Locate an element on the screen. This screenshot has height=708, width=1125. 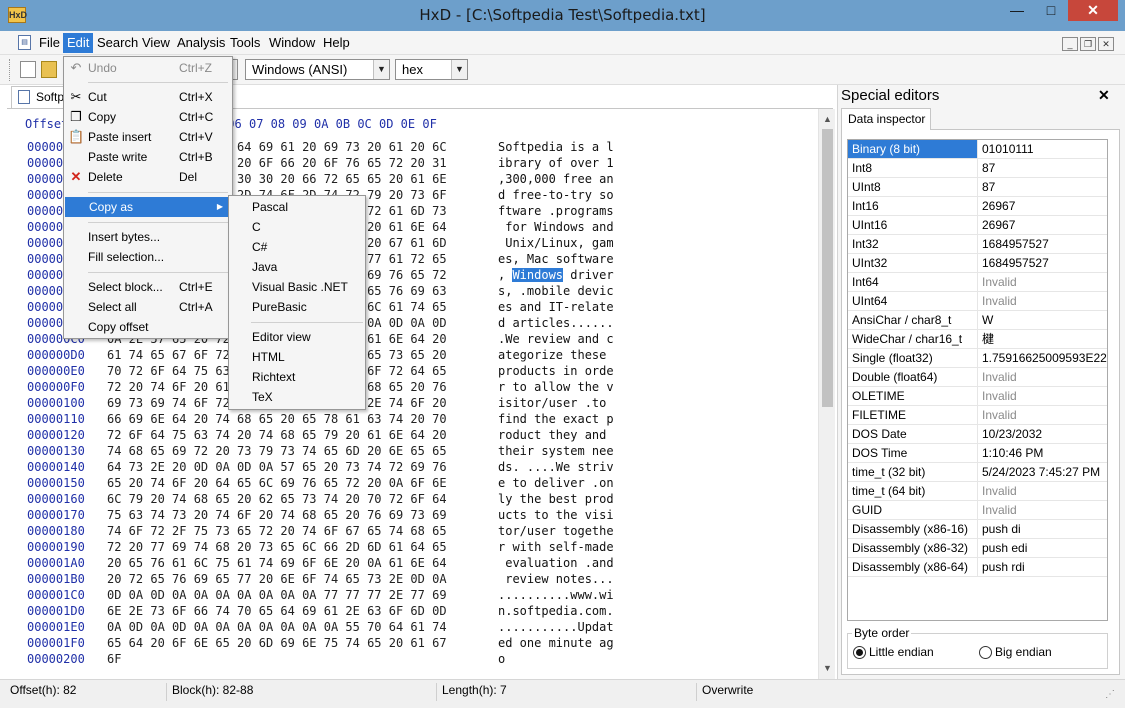
text-row: .We review and c is located at coordinates (556, 339).